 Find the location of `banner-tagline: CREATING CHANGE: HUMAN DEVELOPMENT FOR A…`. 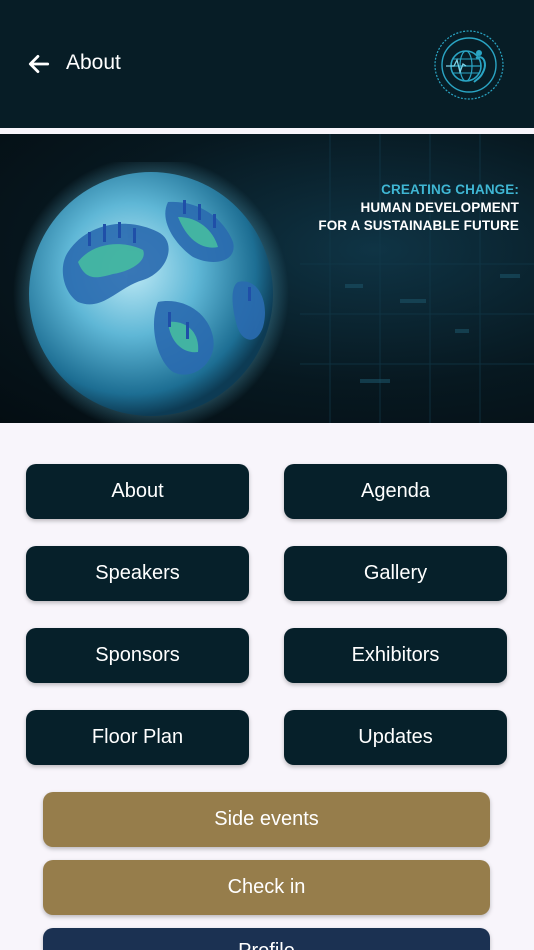

banner-tagline: CREATING CHANGE: HUMAN DEVELOPMENT FOR A… is located at coordinates (418, 208).